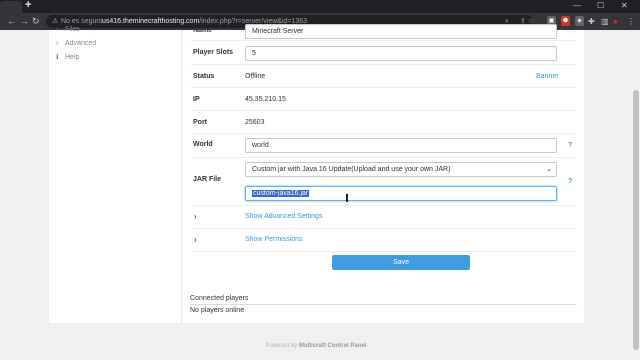 The width and height of the screenshot is (640, 360). I want to click on player-slots-input: 5, so click(401, 53).